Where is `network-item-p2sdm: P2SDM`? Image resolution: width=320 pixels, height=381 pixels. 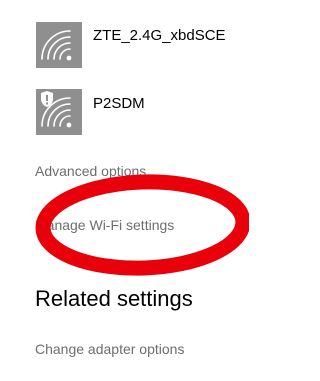
network-item-p2sdm: P2SDM is located at coordinates (124, 98).